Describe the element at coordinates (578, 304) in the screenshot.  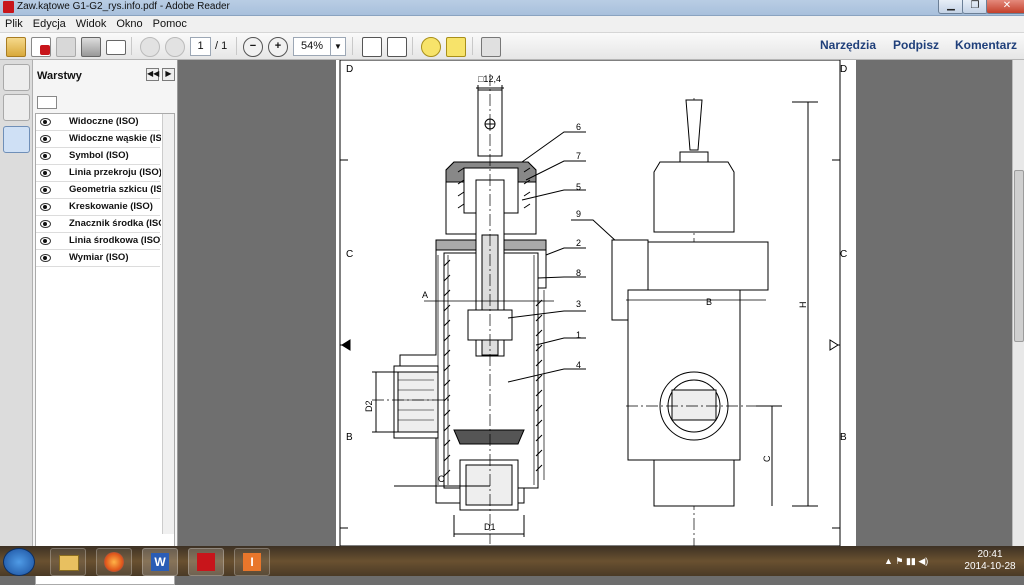
I see `svg-text: 3` at that location.